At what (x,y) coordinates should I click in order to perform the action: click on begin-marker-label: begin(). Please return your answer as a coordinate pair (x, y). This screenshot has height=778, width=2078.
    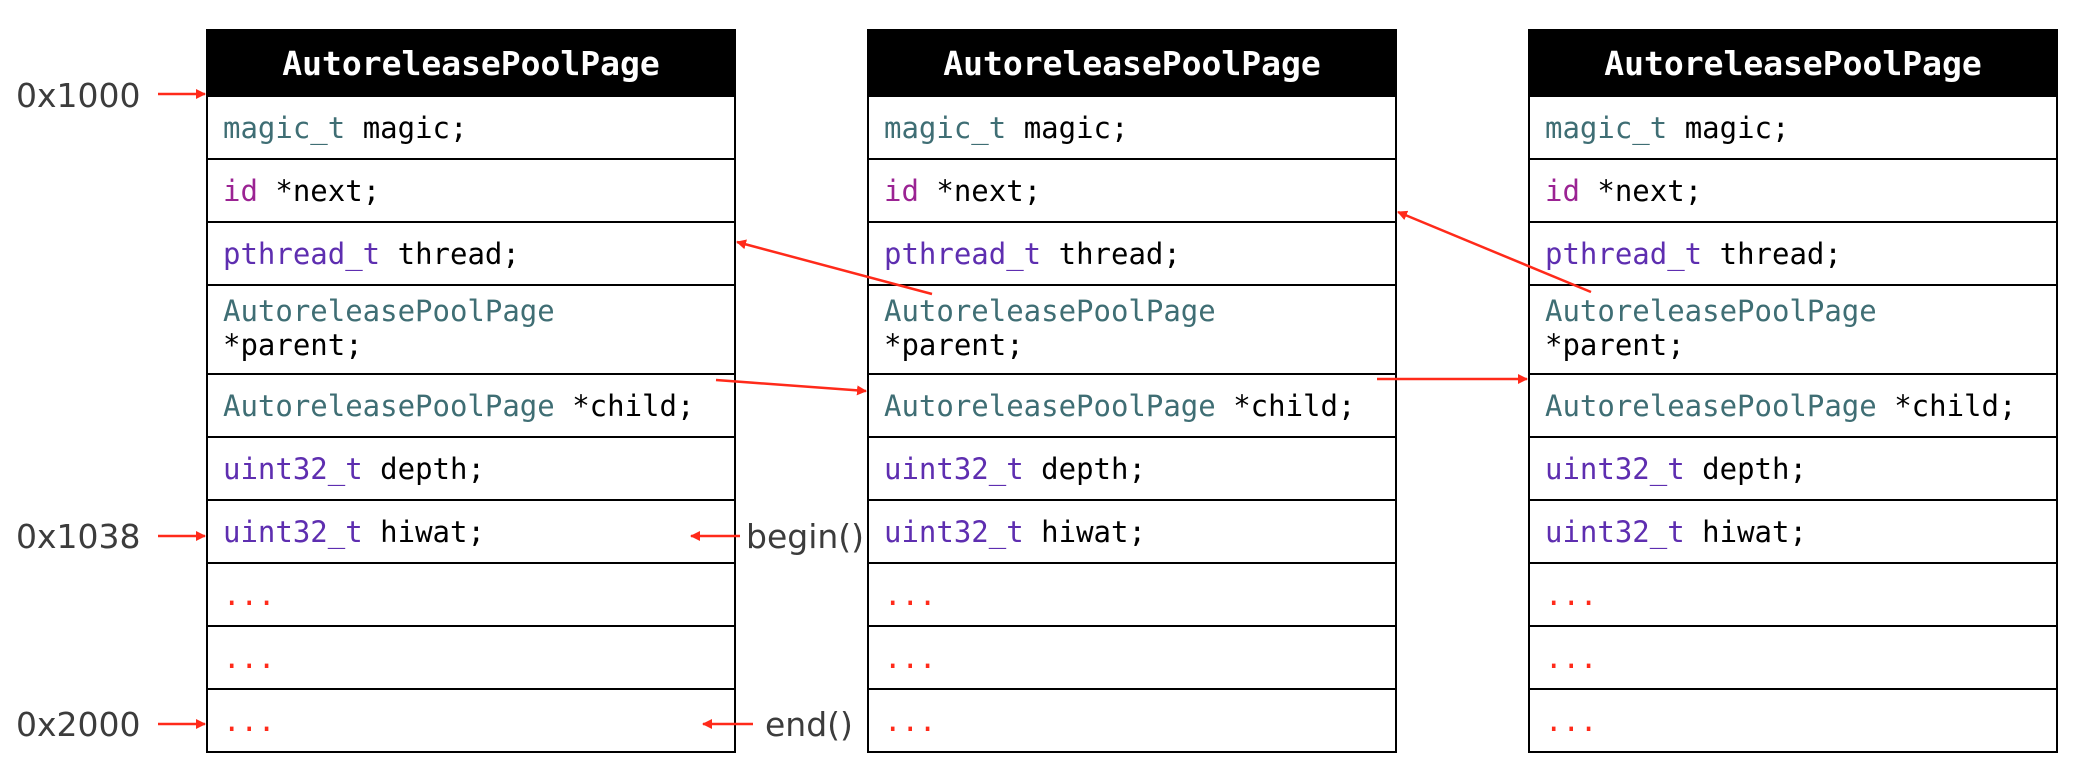
    Looking at the image, I should click on (805, 536).